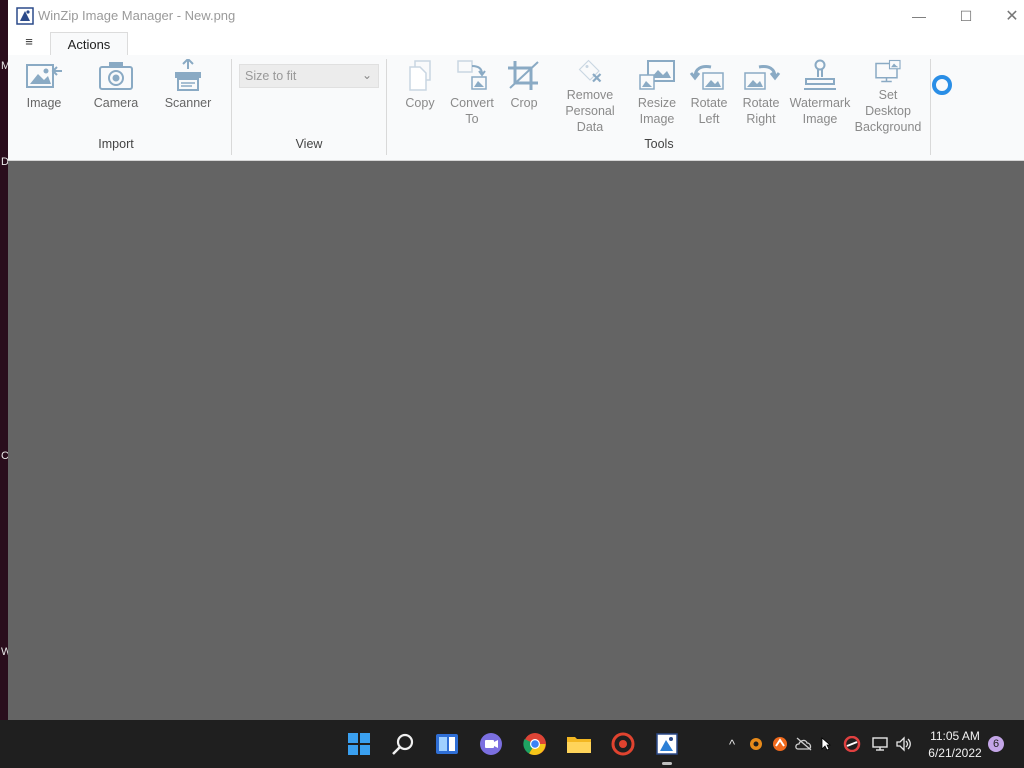 This screenshot has height=768, width=1024. What do you see at coordinates (512, 744) in the screenshot?
I see `taskbar: ^ 11:05 AM 6/21/2022 6` at bounding box center [512, 744].